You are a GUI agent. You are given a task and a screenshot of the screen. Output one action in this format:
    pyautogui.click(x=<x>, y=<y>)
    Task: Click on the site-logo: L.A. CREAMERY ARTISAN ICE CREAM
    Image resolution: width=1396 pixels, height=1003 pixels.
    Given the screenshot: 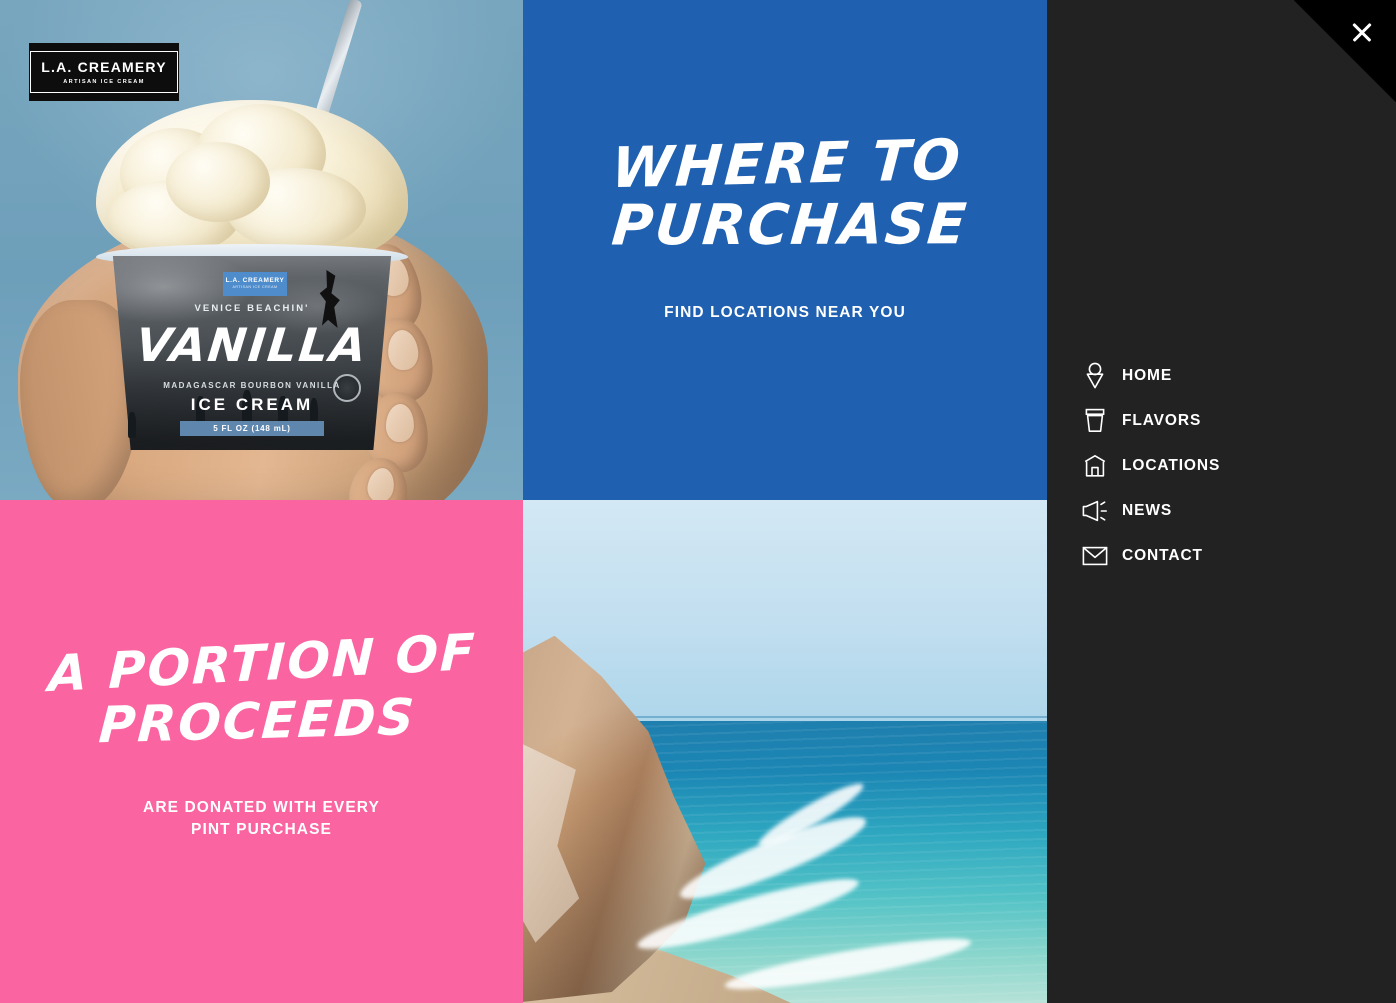 What is the action you would take?
    pyautogui.click(x=104, y=72)
    